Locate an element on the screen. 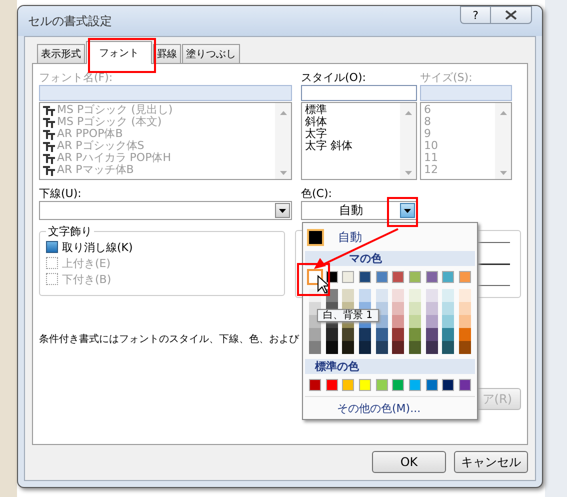 This screenshot has width=567, height=497. note-text: 条件付き書式にはフォントのスタイル、下線、色、および is located at coordinates (169, 339).